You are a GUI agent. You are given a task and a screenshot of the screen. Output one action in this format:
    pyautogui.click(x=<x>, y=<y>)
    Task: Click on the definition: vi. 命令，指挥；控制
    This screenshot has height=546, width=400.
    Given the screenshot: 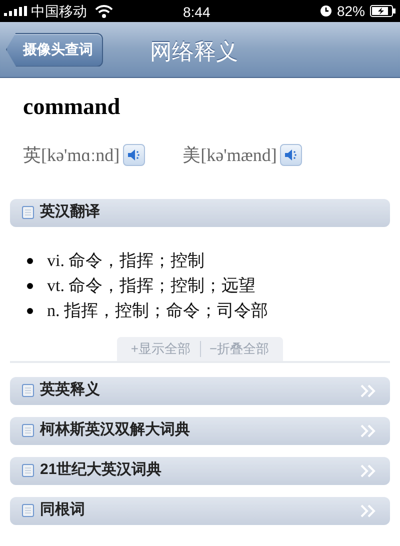 What is the action you would take?
    pyautogui.click(x=126, y=261)
    